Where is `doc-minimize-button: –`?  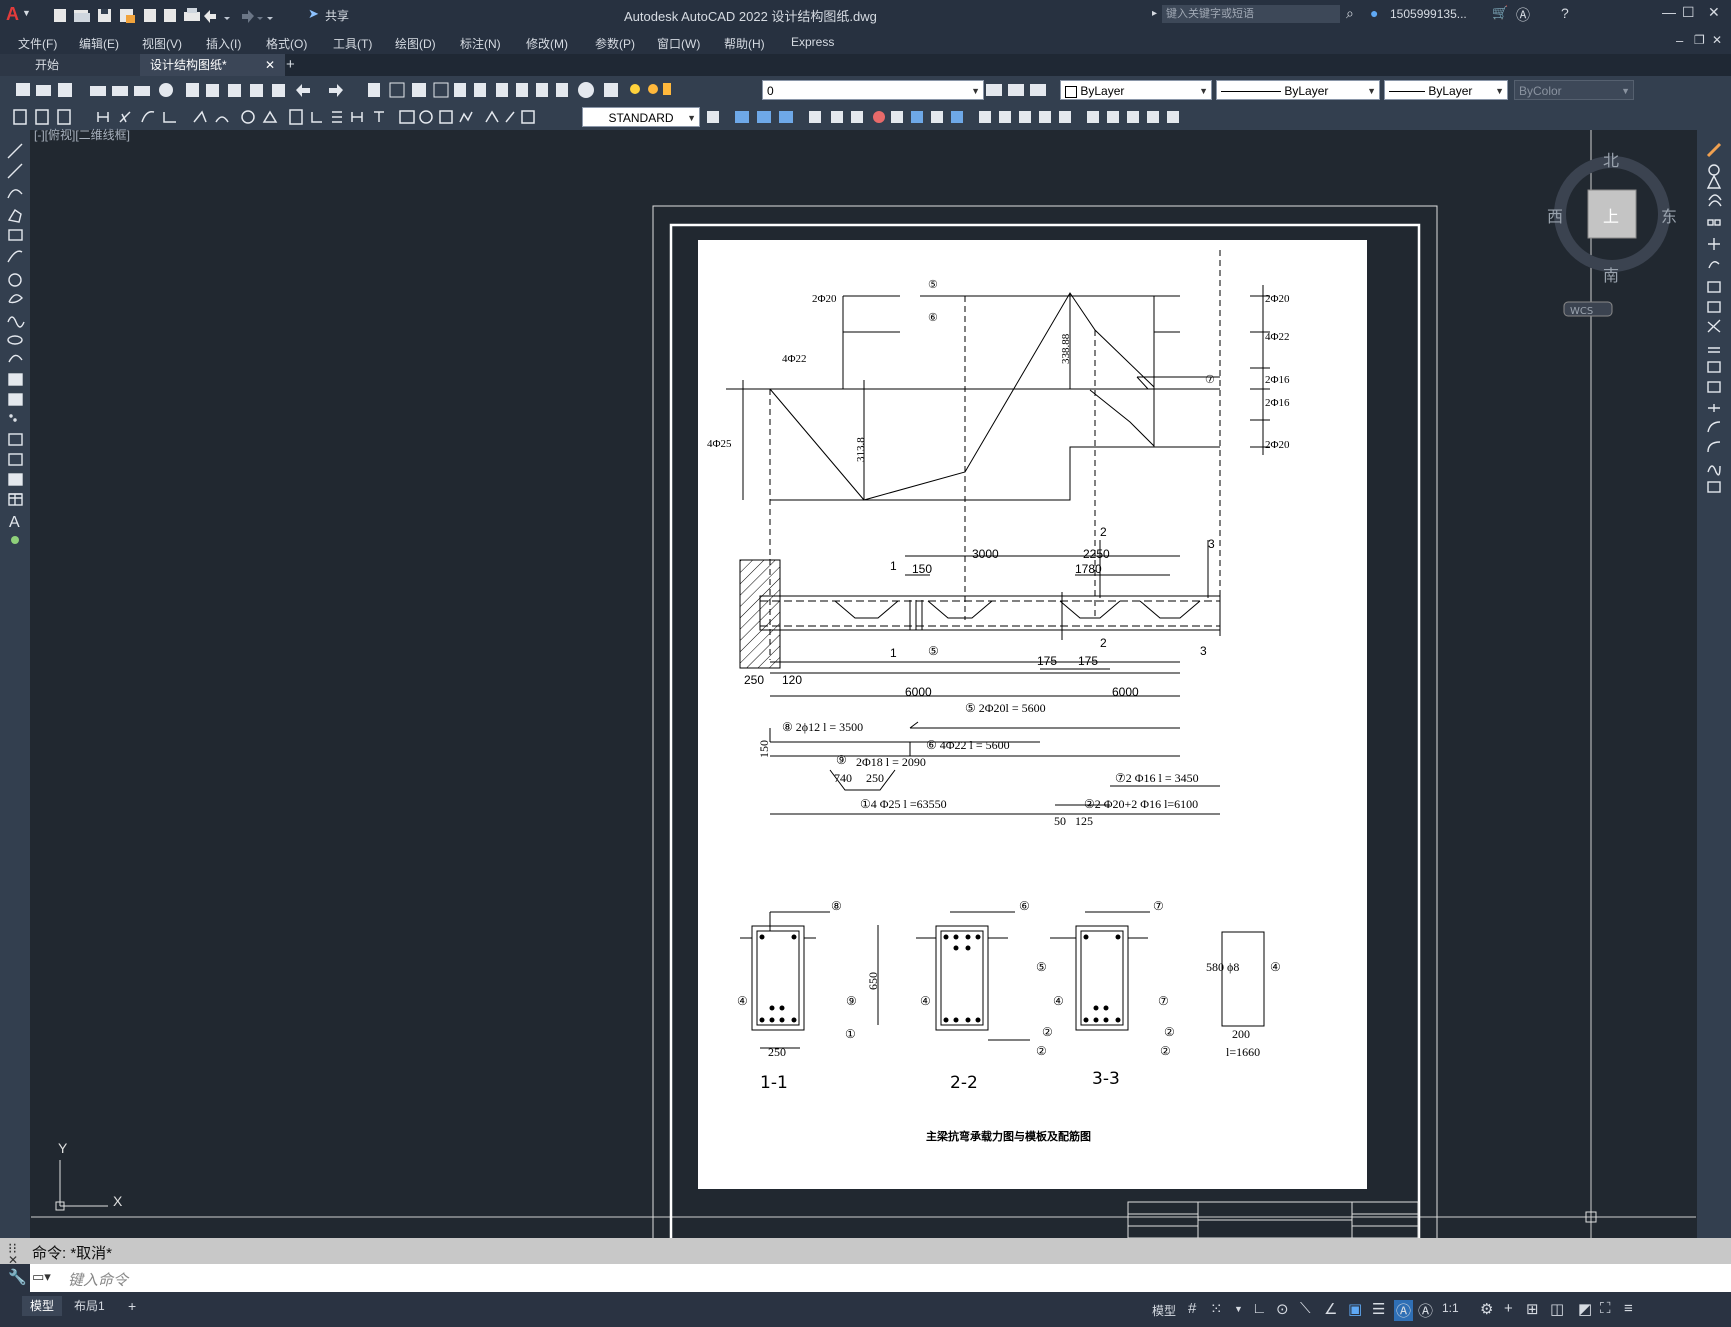
doc-minimize-button: – is located at coordinates (1679, 40).